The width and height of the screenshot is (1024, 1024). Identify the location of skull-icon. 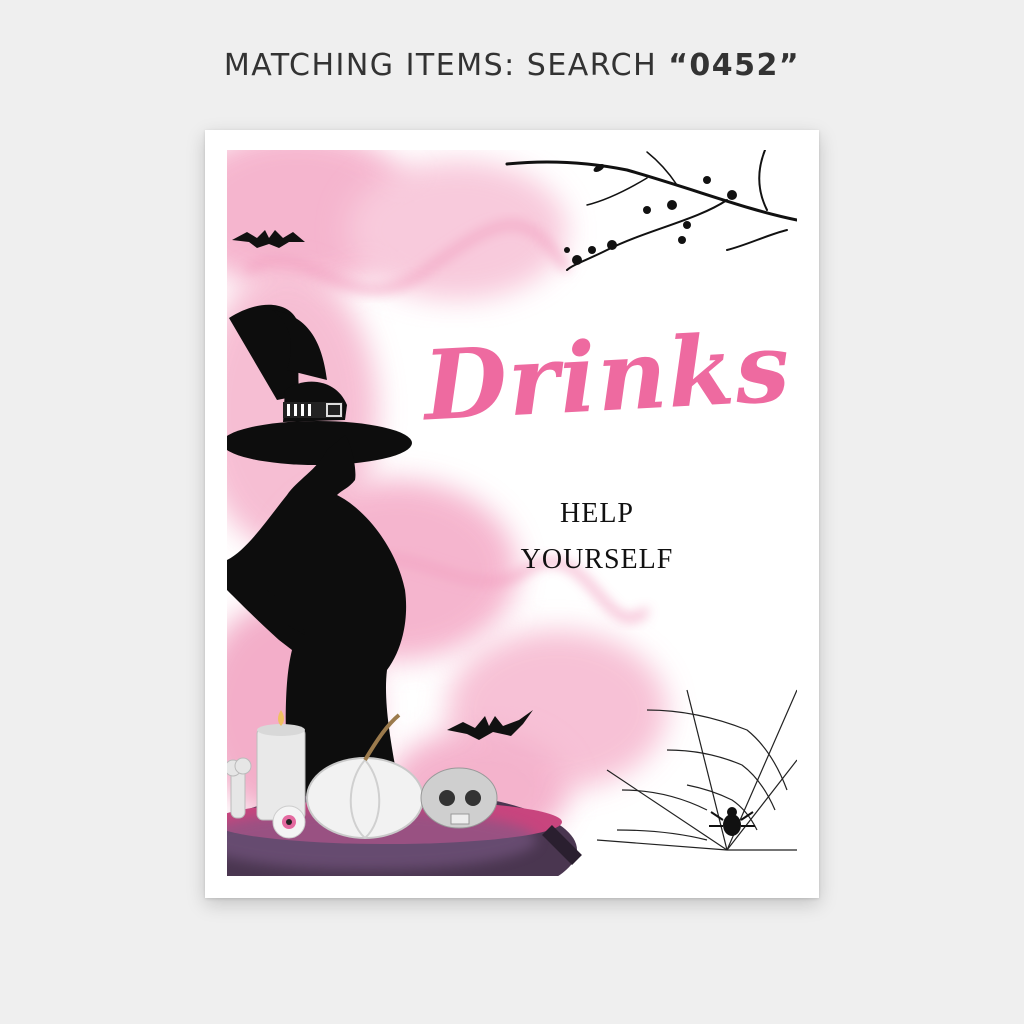
(459, 798).